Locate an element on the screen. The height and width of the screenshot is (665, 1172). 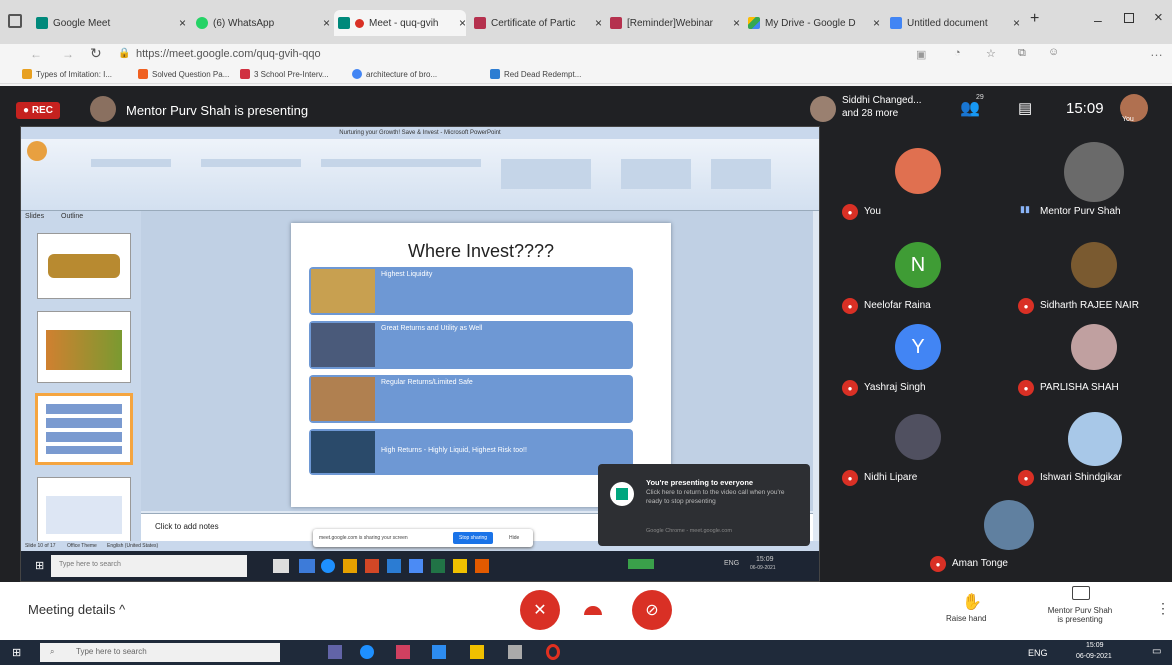
participant-tile: ● Sidharth RAJEE NAIR is located at coordinates (1089, 279).